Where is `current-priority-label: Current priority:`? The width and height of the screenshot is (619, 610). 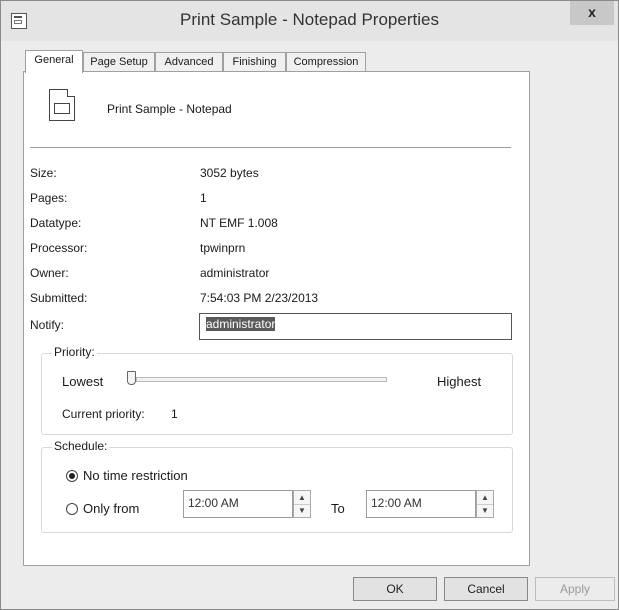
current-priority-label: Current priority: is located at coordinates (103, 414).